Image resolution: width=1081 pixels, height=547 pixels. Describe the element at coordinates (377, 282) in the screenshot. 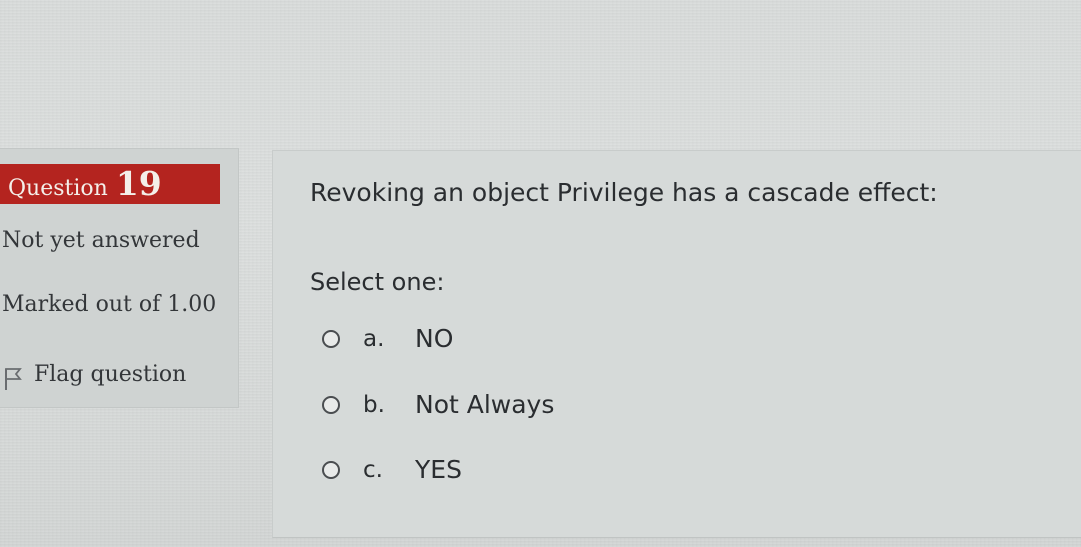

I see `select-one-prompt: Select one:` at that location.